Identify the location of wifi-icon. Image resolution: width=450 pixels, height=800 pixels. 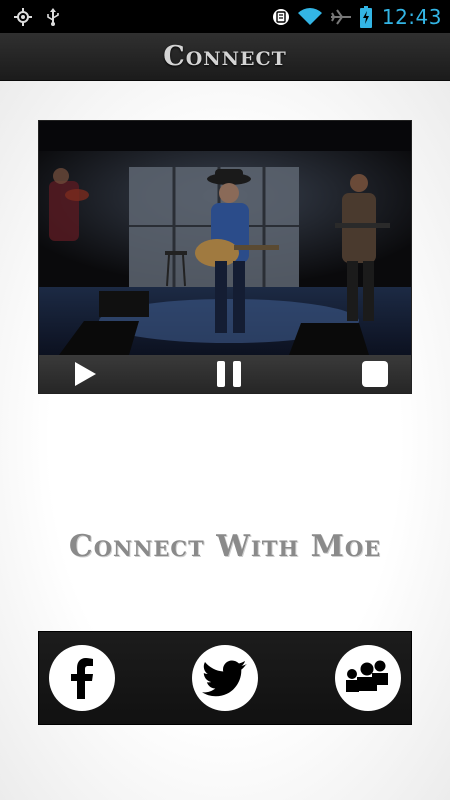
(309, 16).